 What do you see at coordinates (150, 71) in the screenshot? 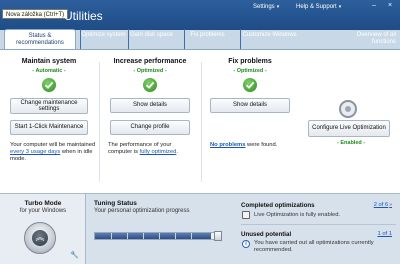
I see `performance-status: - Optimized -` at bounding box center [150, 71].